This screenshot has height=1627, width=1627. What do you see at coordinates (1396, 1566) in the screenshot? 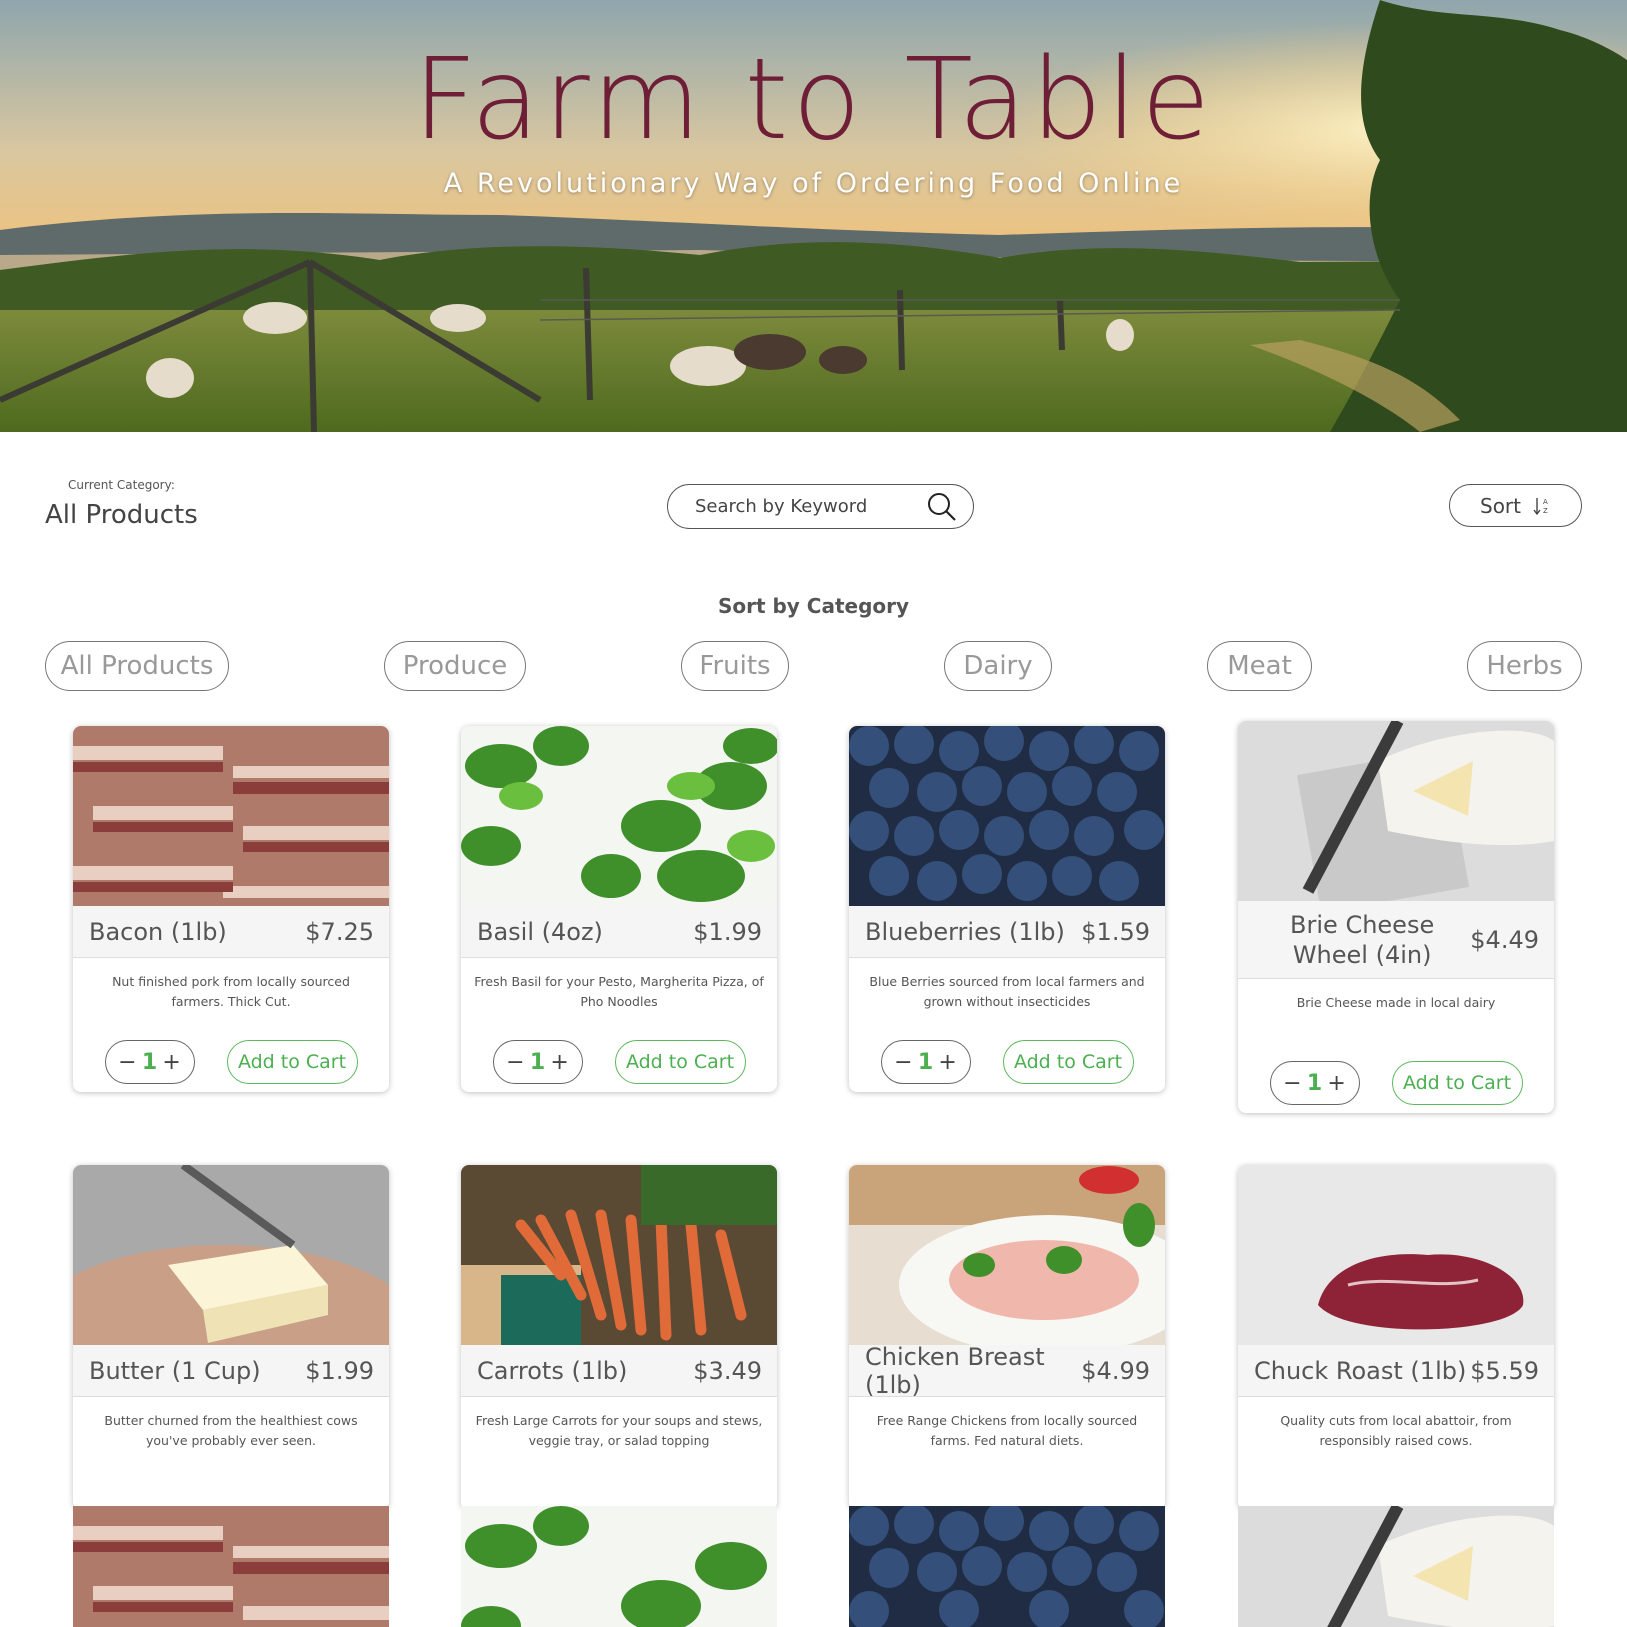
I see `product-image-brie-partial` at bounding box center [1396, 1566].